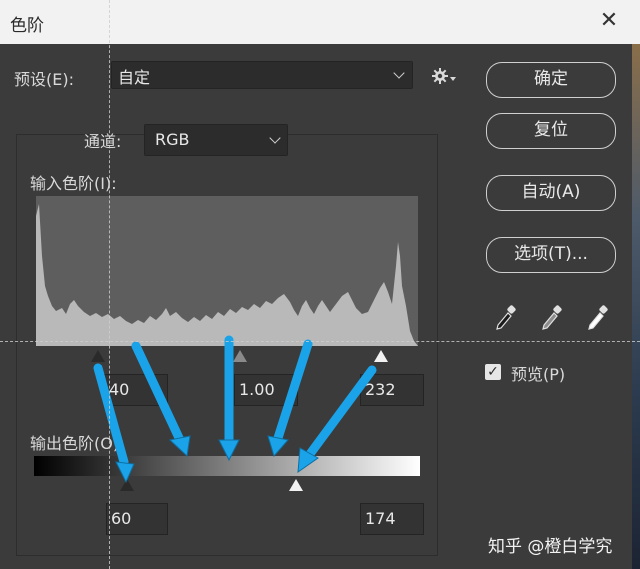 The height and width of the screenshot is (569, 640). I want to click on guide-line-vertical, so click(109, 284).